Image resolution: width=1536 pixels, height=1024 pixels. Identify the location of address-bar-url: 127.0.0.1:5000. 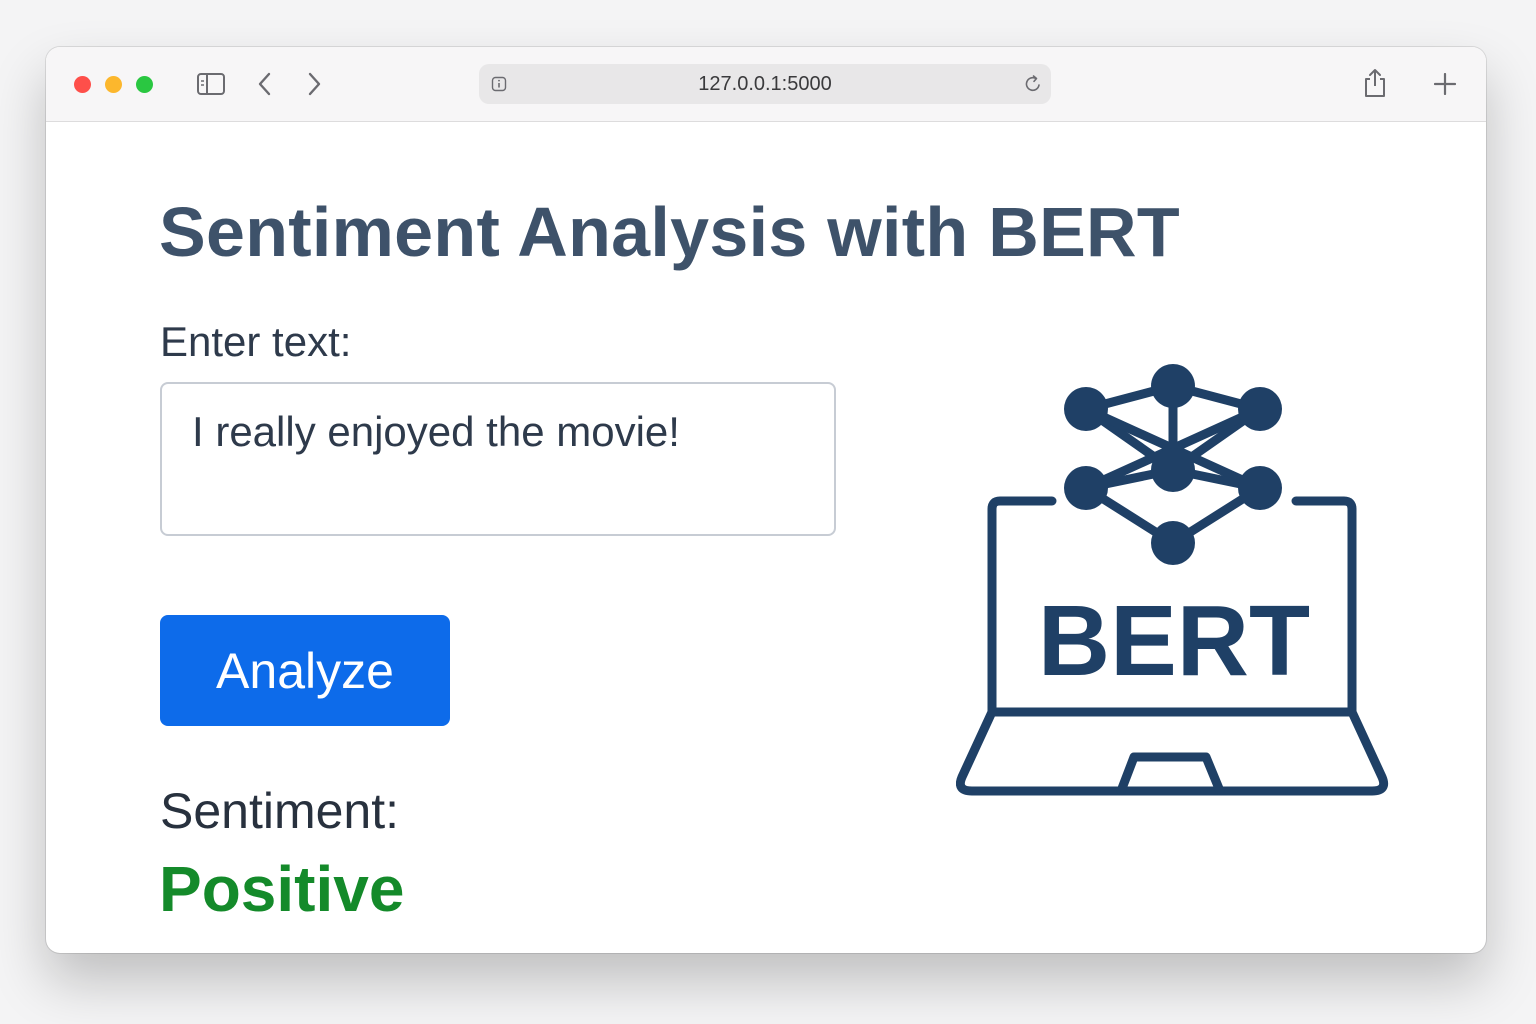
(765, 84).